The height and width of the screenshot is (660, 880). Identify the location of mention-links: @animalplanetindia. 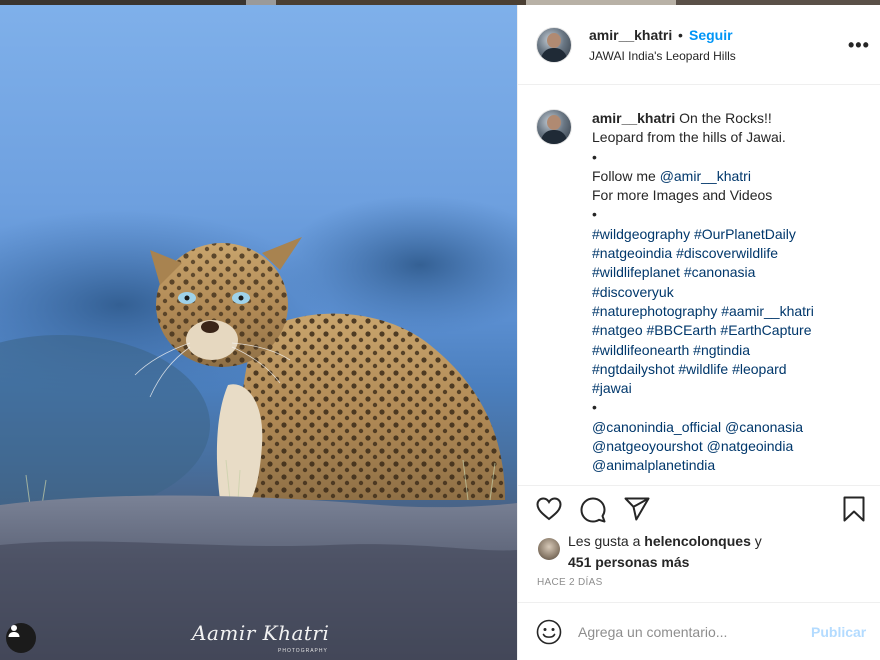
(729, 465).